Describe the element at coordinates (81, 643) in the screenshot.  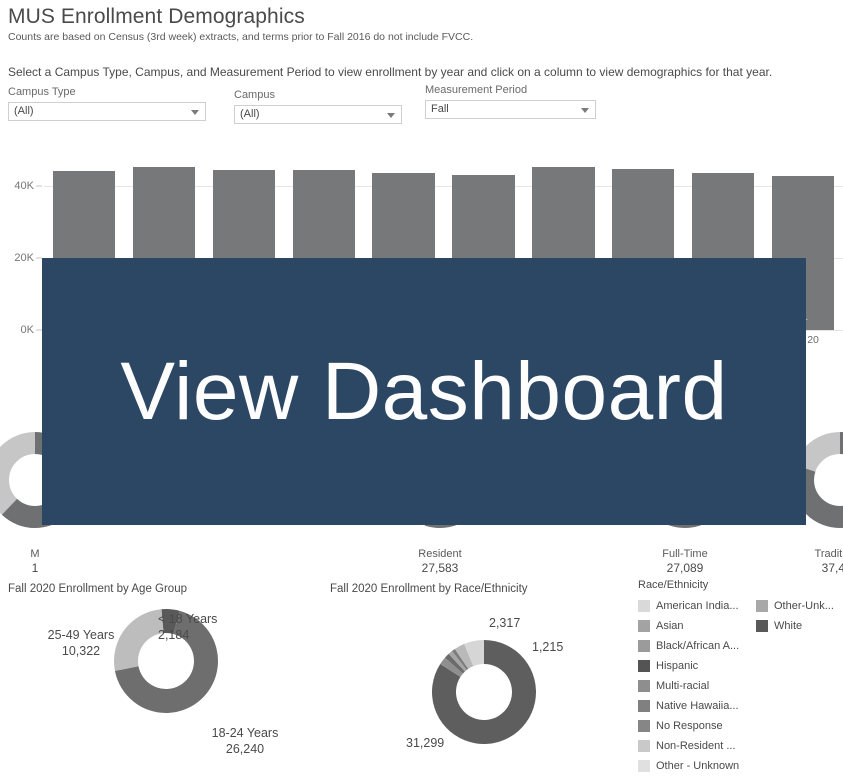
I see `age-callout-2549: 25-49 Years 10,322` at that location.